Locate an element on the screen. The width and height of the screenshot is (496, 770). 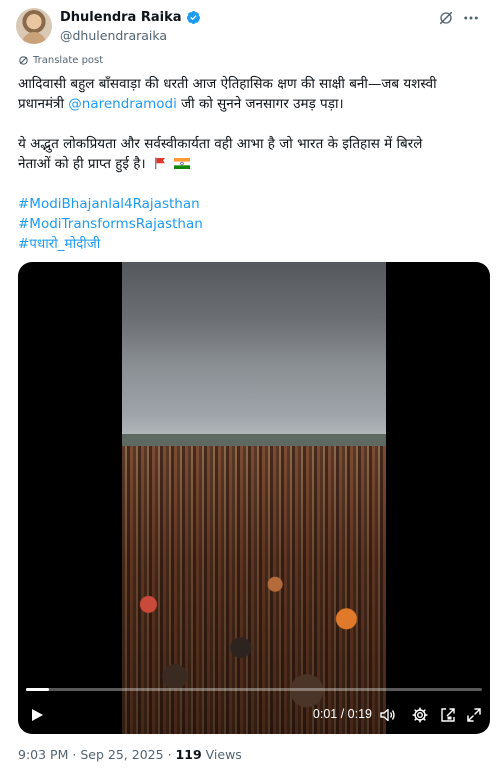
video-time: 0:01 / 0:19 is located at coordinates (342, 714).